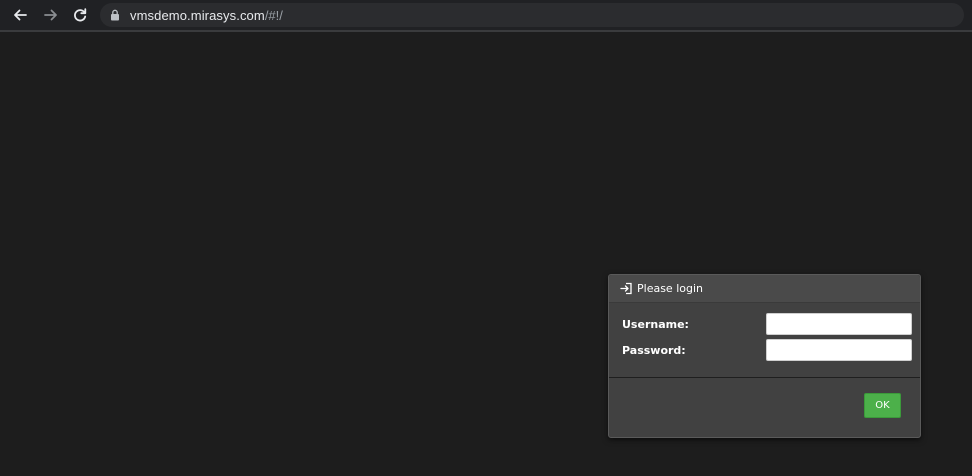  I want to click on browser-toolbar: vmsdemo.mirasys.com/#!/, so click(486, 16).